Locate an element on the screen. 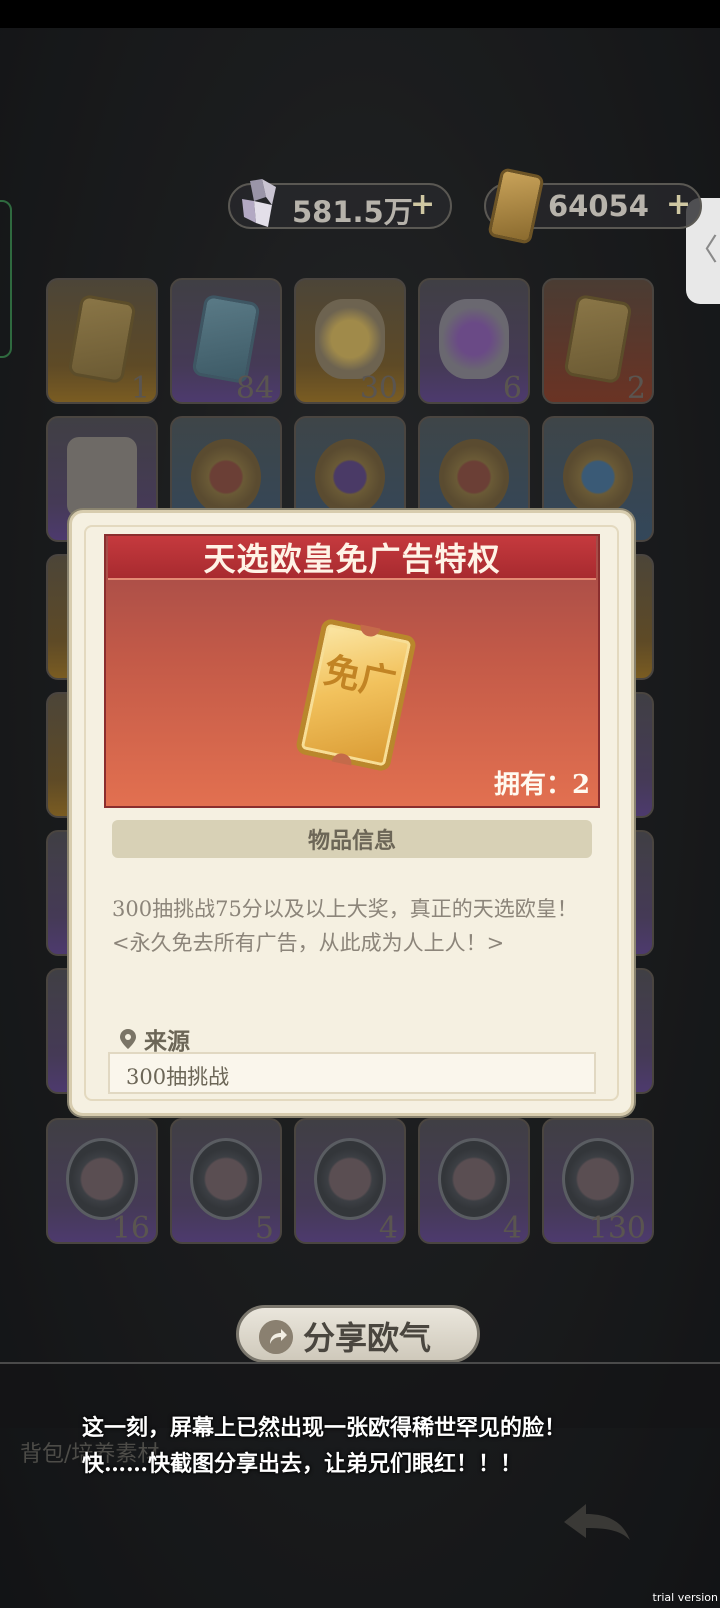  crystal-currency: 581.5万 + is located at coordinates (340, 204).